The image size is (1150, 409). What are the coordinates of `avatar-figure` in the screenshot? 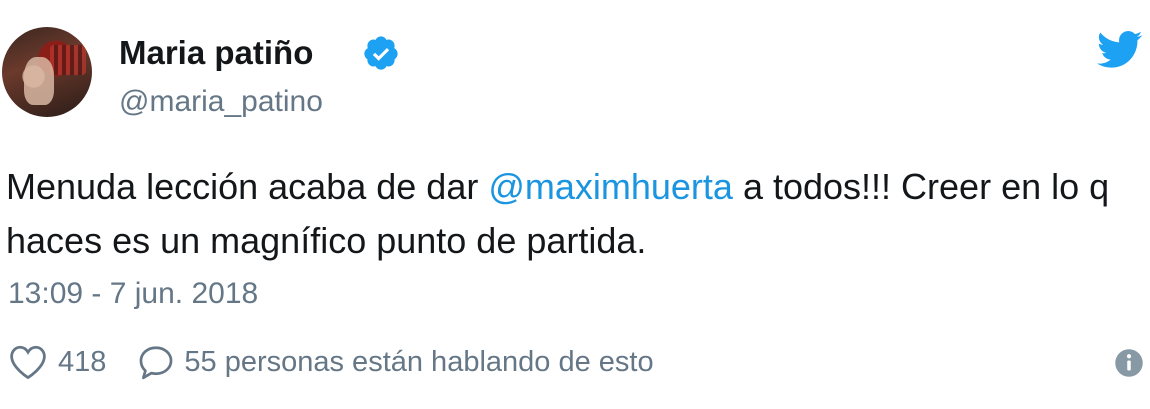 It's located at (39, 81).